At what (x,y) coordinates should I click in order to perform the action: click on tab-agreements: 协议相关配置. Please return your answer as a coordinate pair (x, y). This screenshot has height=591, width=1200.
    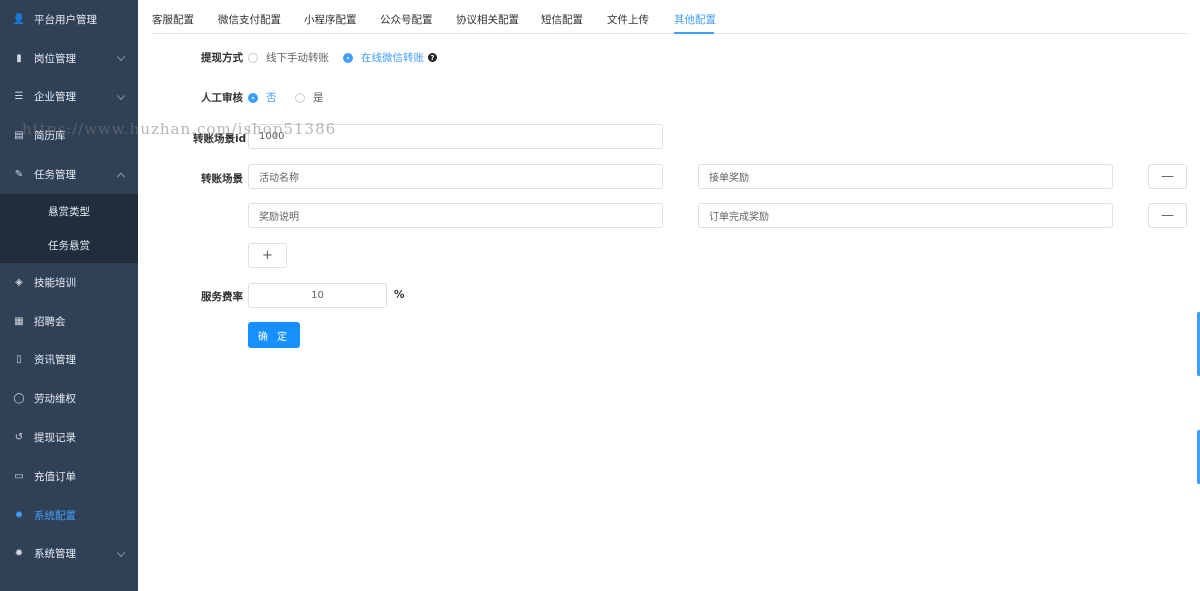
    Looking at the image, I should click on (487, 17).